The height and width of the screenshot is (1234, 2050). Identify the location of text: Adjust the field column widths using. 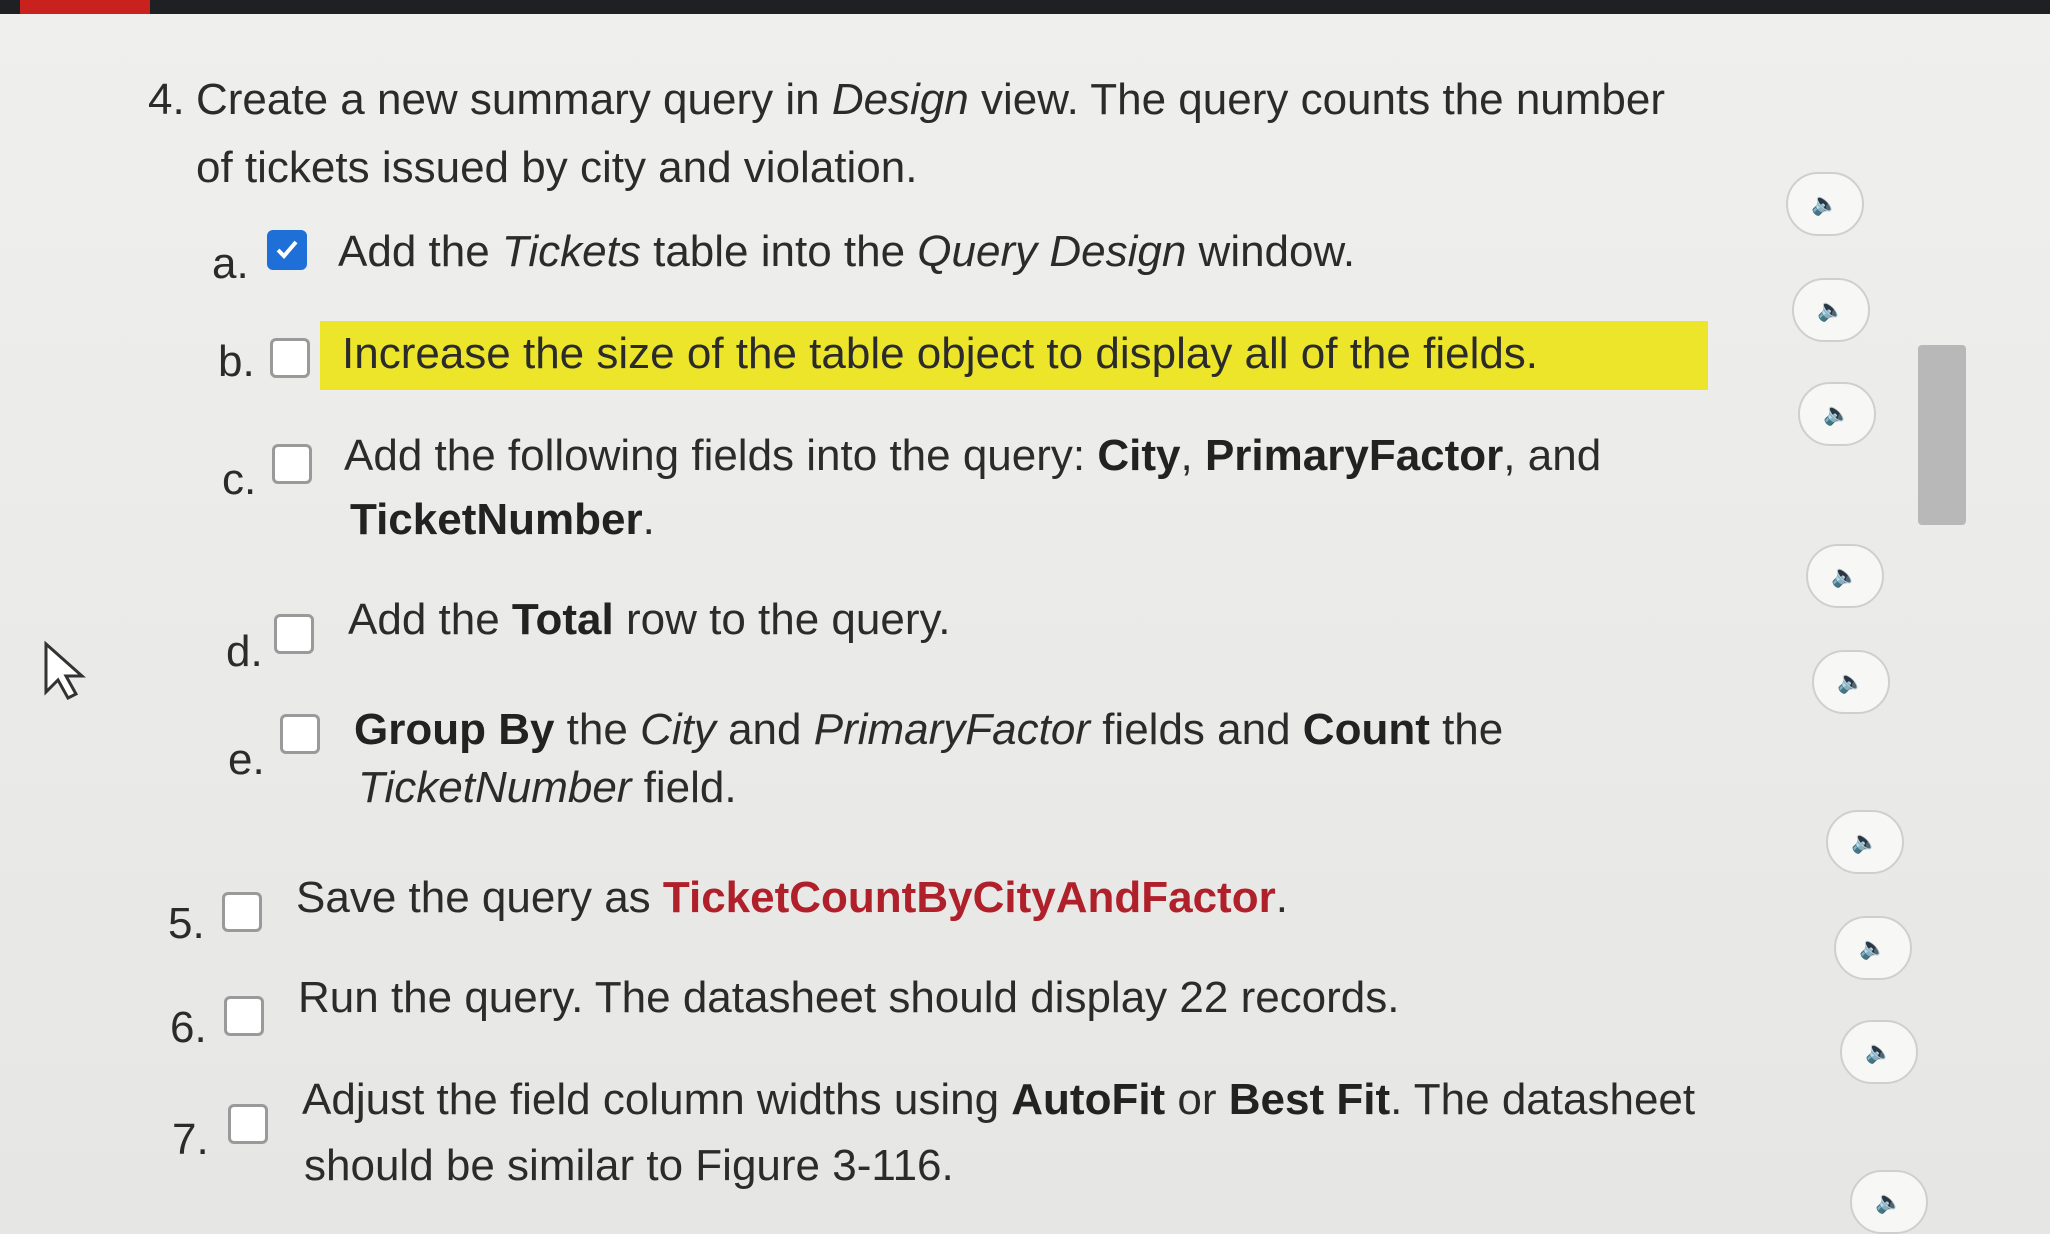
(657, 1099).